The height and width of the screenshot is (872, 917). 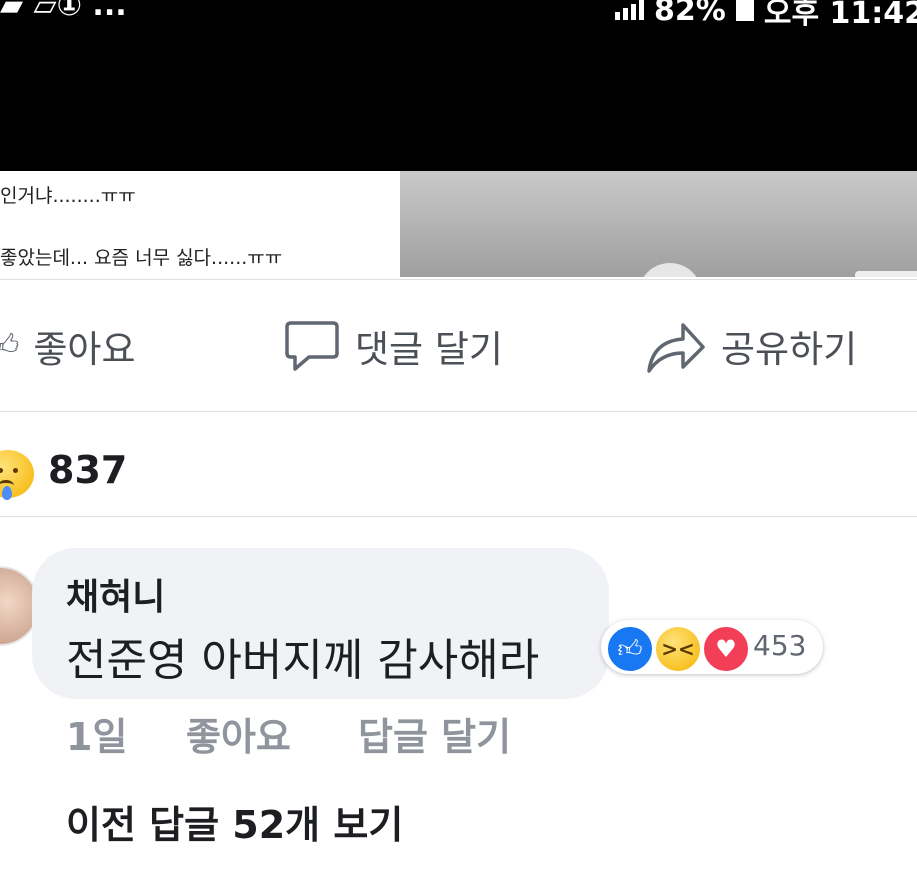 What do you see at coordinates (630, 10) in the screenshot?
I see `signal-icon` at bounding box center [630, 10].